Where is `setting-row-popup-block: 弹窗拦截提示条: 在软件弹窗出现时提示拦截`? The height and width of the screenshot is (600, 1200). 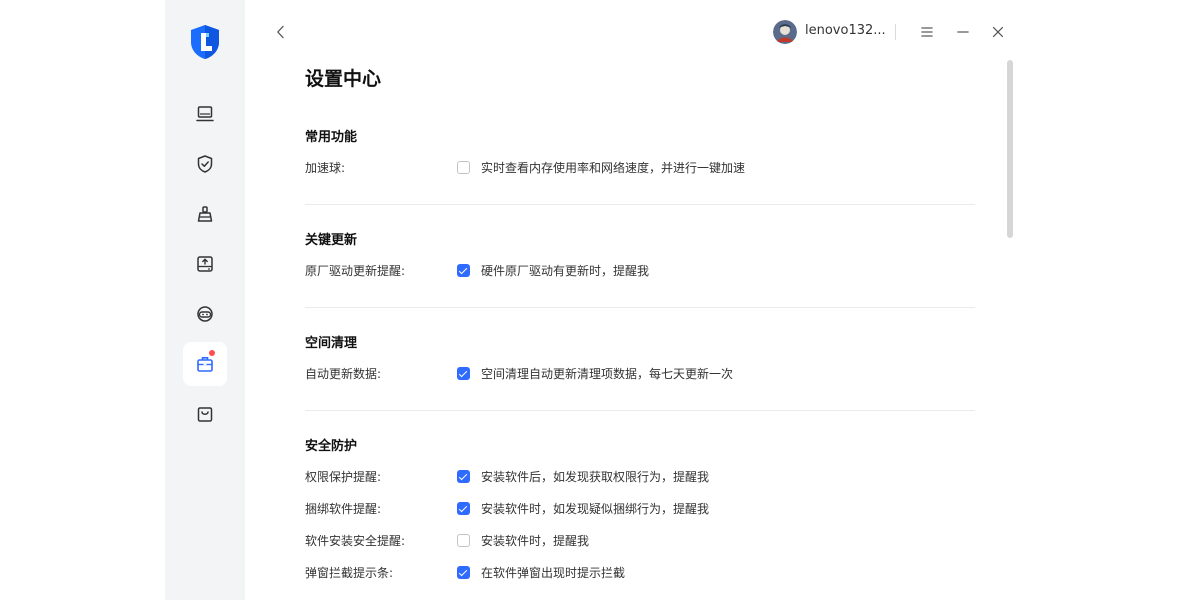 setting-row-popup-block: 弹窗拦截提示条: 在软件弹窗出现时提示拦截 is located at coordinates (640, 575).